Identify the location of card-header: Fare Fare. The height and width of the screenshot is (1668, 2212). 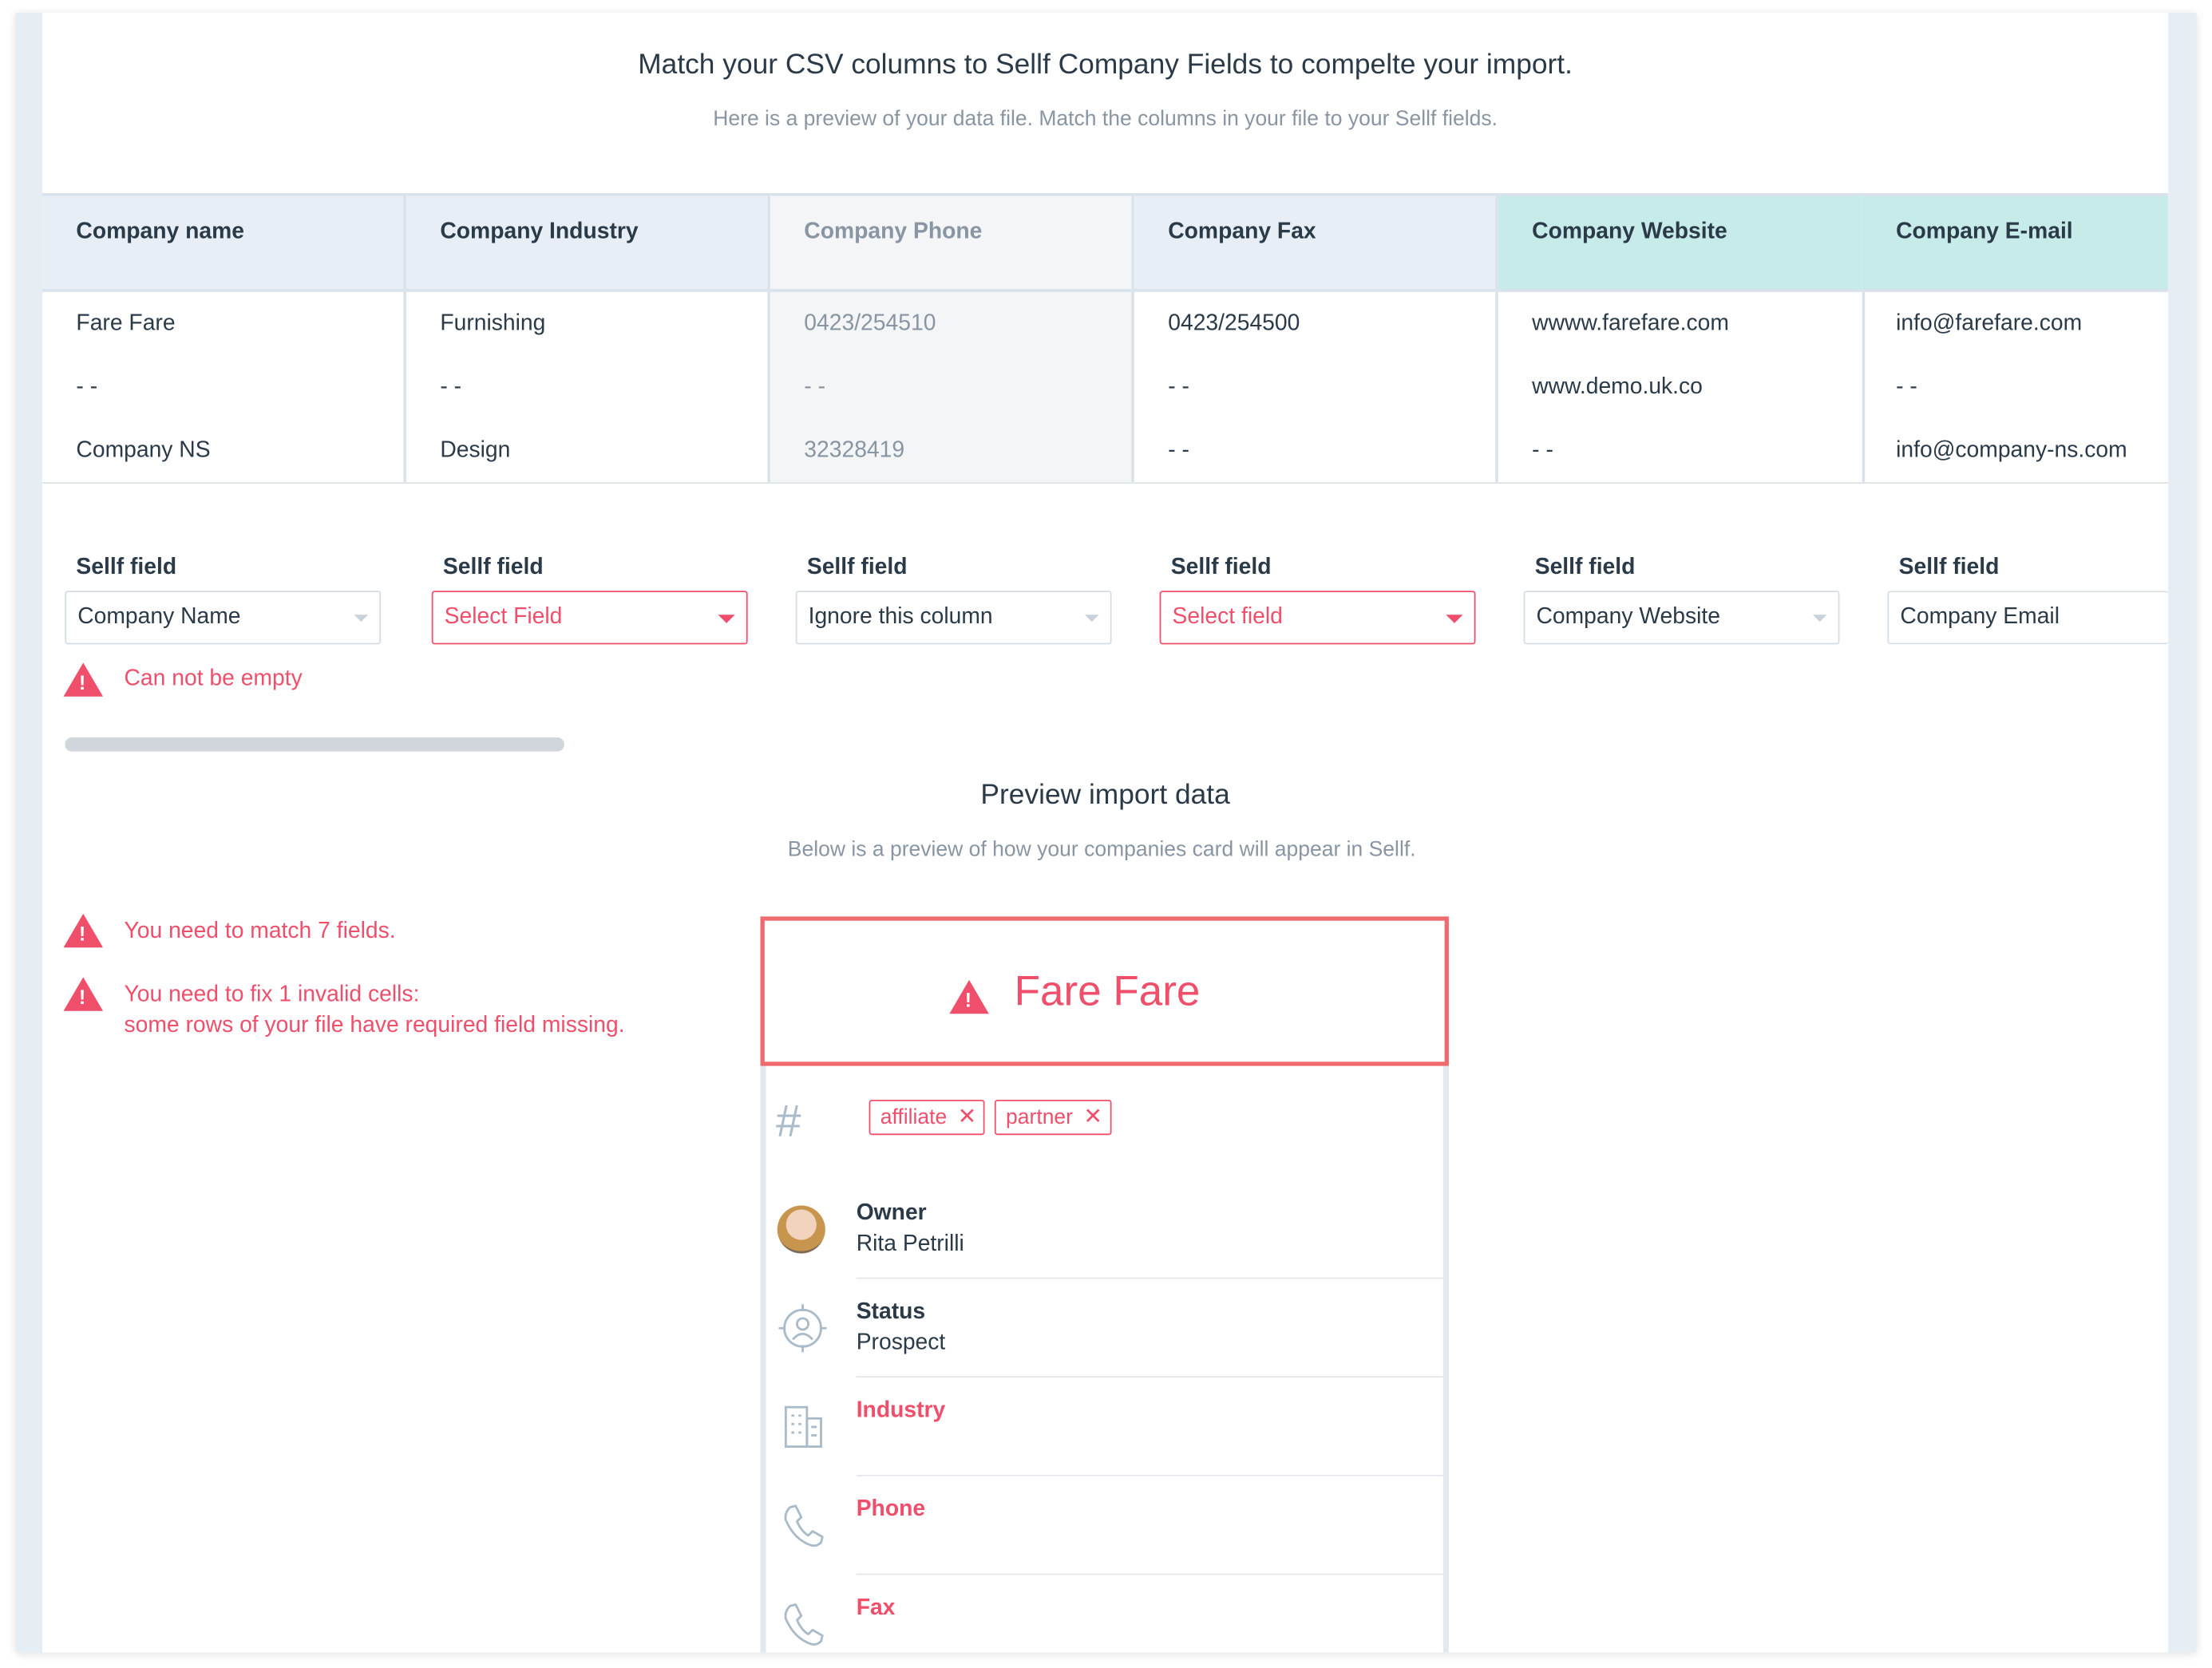
(1104, 991).